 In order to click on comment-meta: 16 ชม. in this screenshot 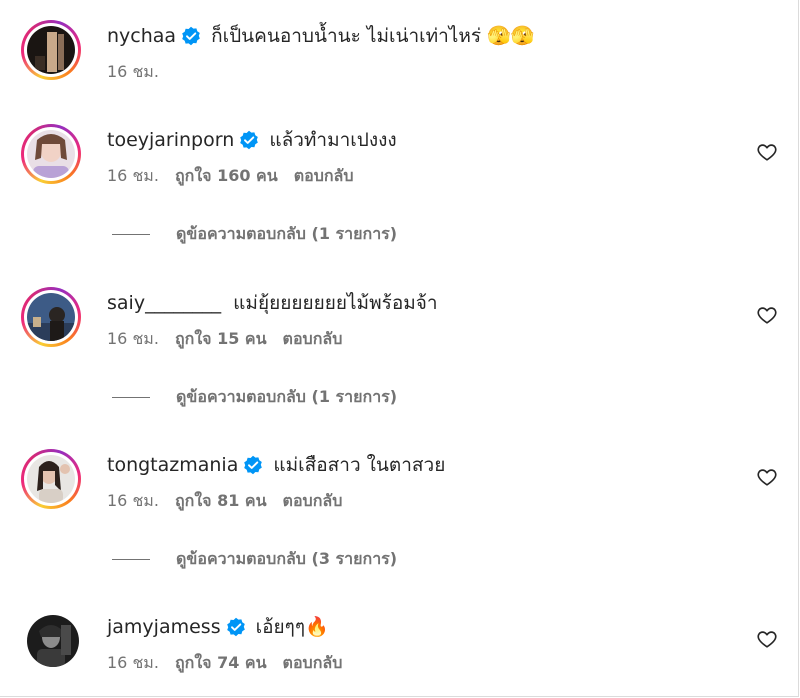, I will do `click(141, 72)`.